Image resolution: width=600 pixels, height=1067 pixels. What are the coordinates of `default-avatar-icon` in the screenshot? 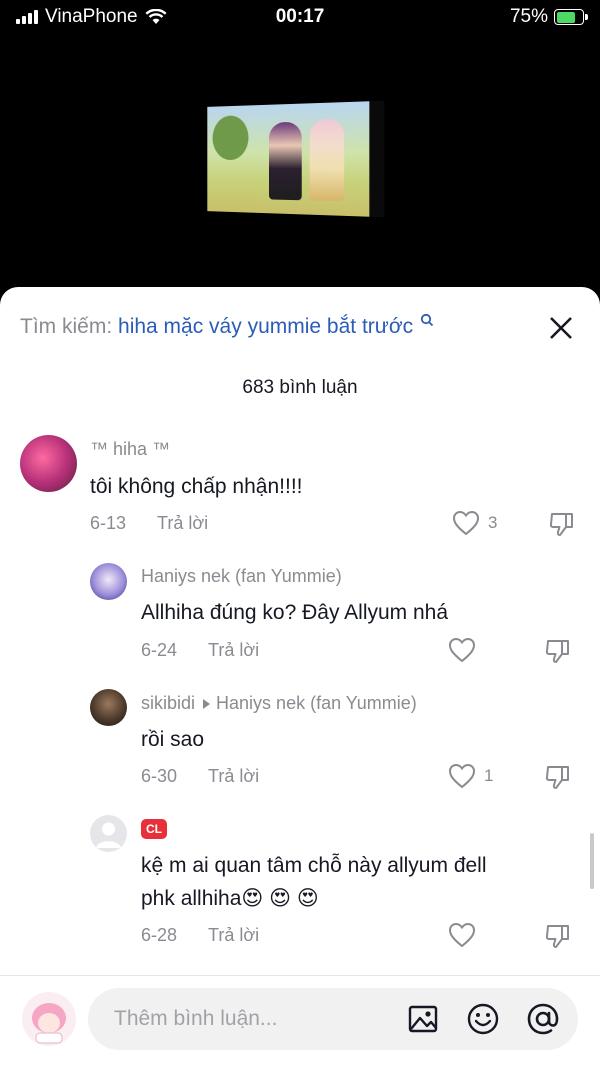 It's located at (108, 835).